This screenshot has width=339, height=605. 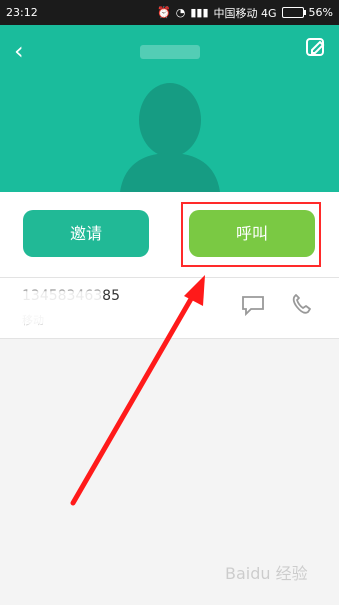 What do you see at coordinates (169, 235) in the screenshot?
I see `action-panel: 邀请 呼叫` at bounding box center [169, 235].